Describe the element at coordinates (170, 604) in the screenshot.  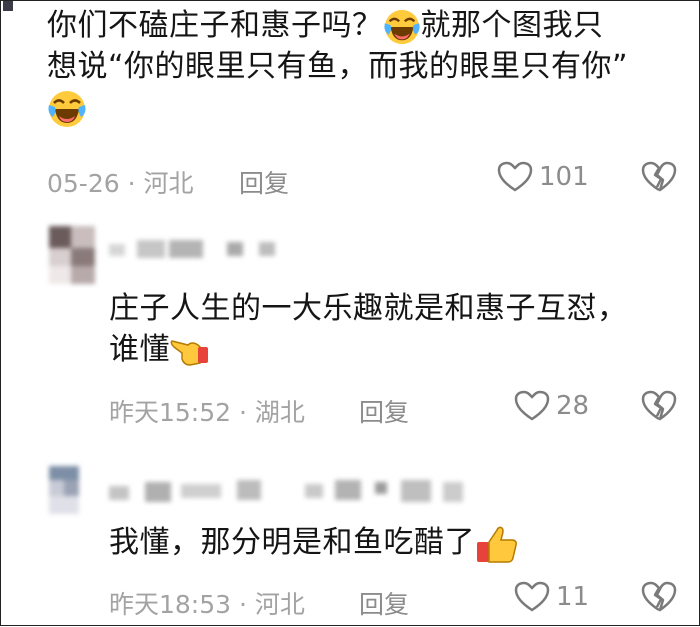
I see `comment-date: 昨天18:53` at that location.